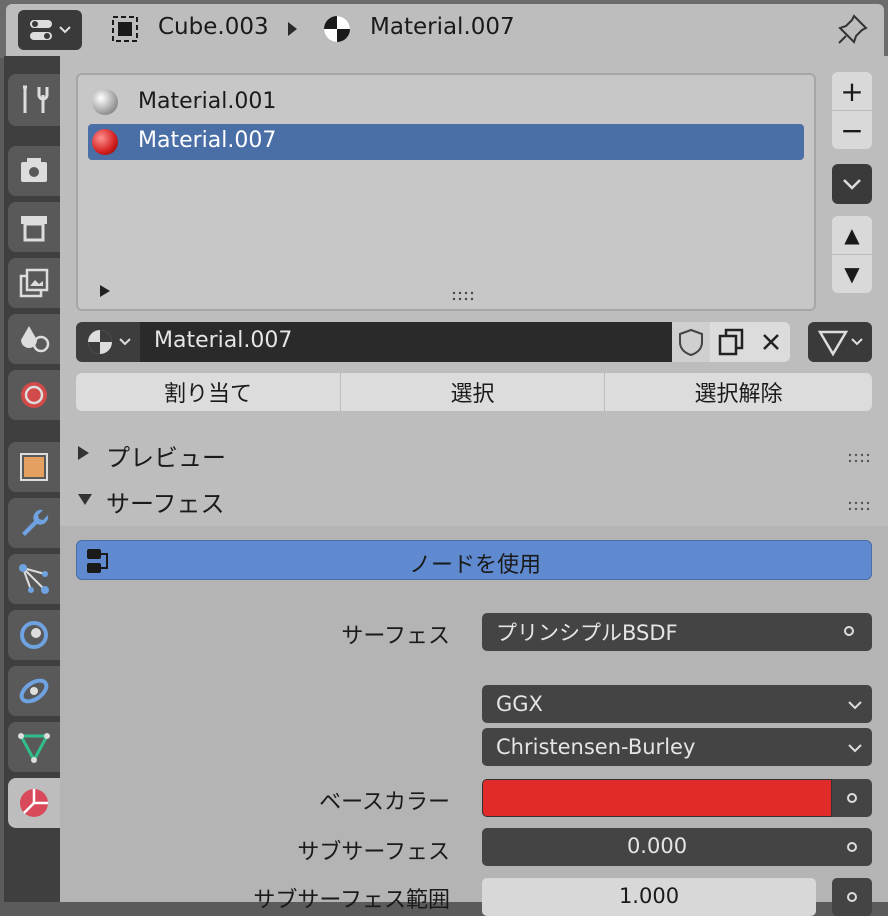  Describe the element at coordinates (395, 636) in the screenshot. I see `surface-shader-label: サーフェス` at that location.